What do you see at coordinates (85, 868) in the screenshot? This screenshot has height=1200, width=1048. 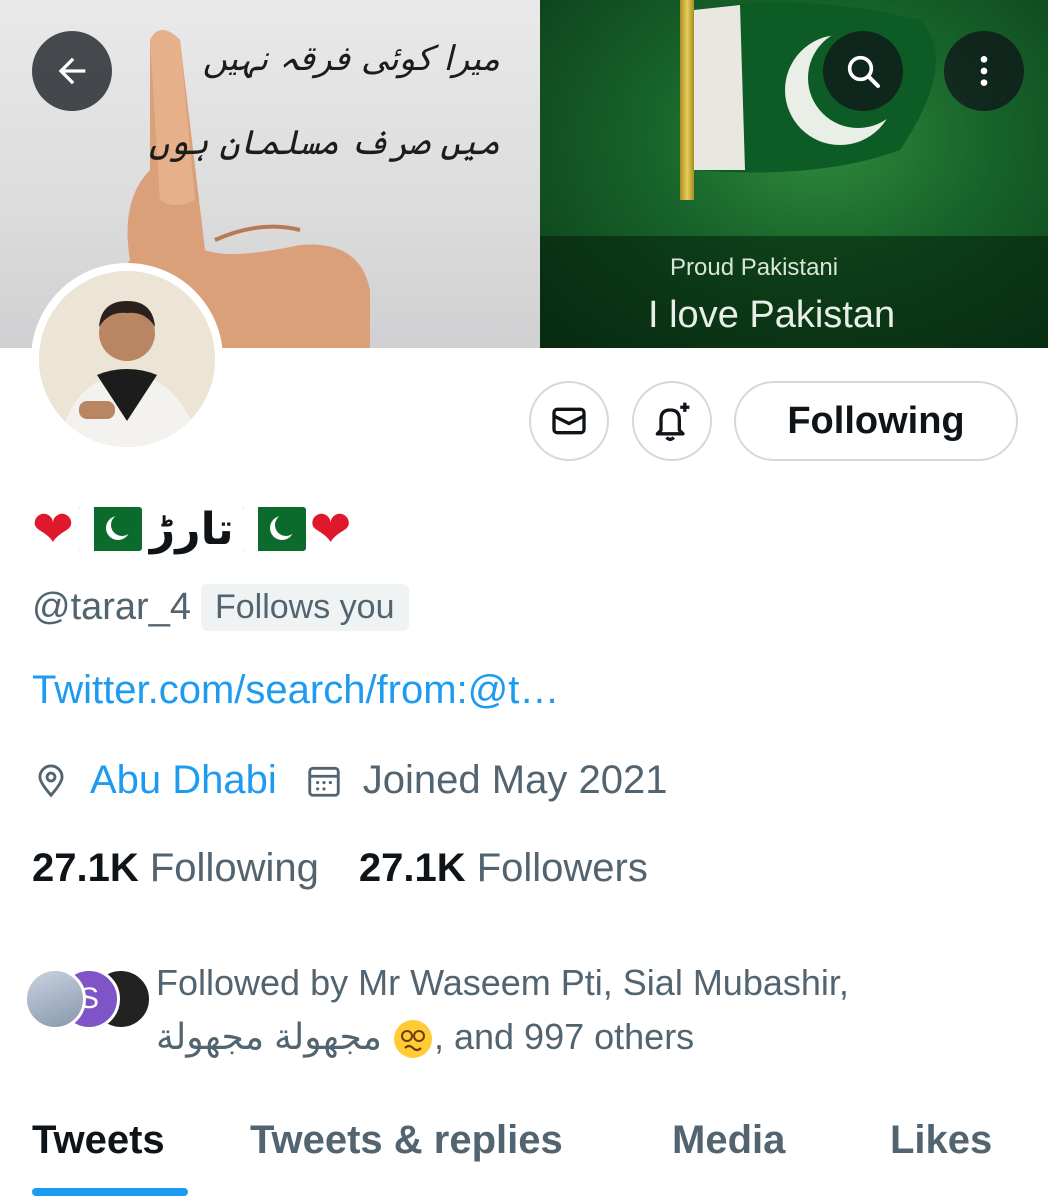 I see `following-count-value: 27.1K` at bounding box center [85, 868].